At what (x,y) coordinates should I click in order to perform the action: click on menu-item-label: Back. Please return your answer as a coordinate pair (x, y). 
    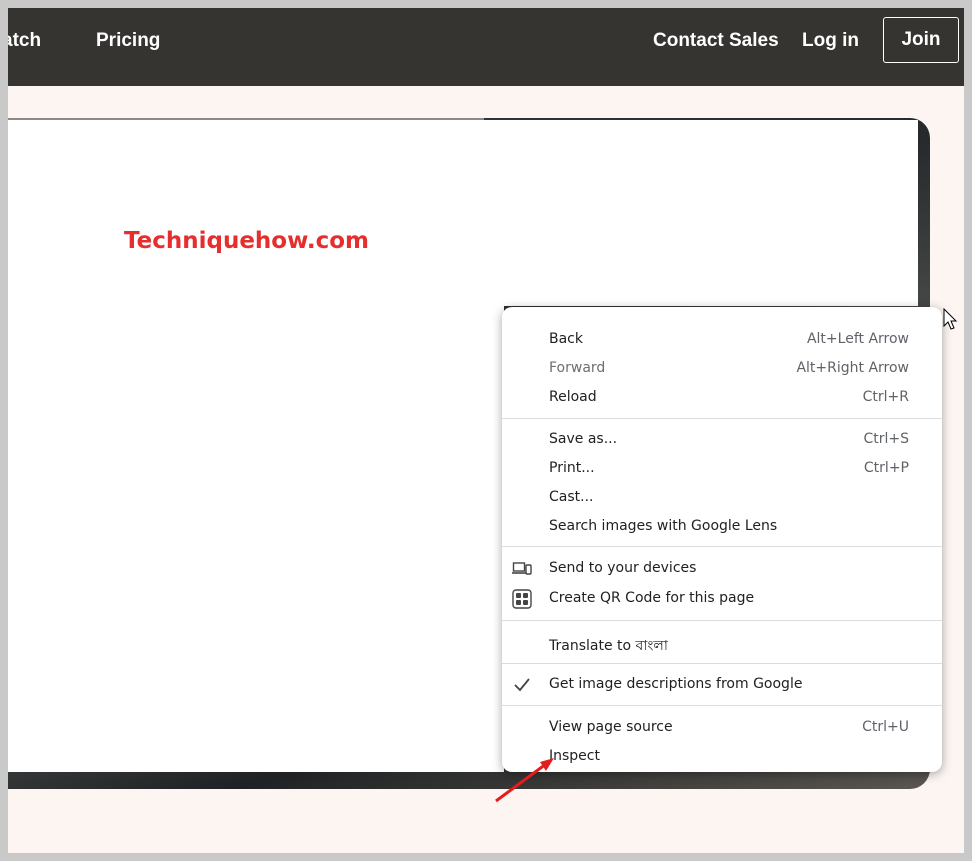
    Looking at the image, I should click on (566, 339).